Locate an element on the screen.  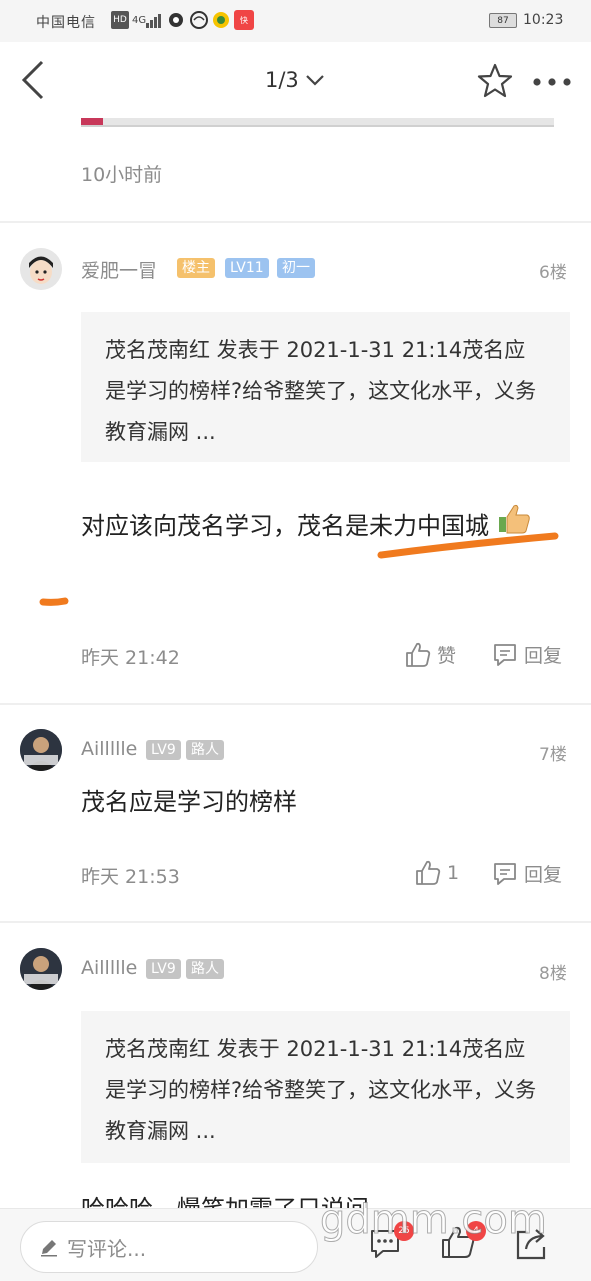
like-label: 赞 is located at coordinates (447, 656).